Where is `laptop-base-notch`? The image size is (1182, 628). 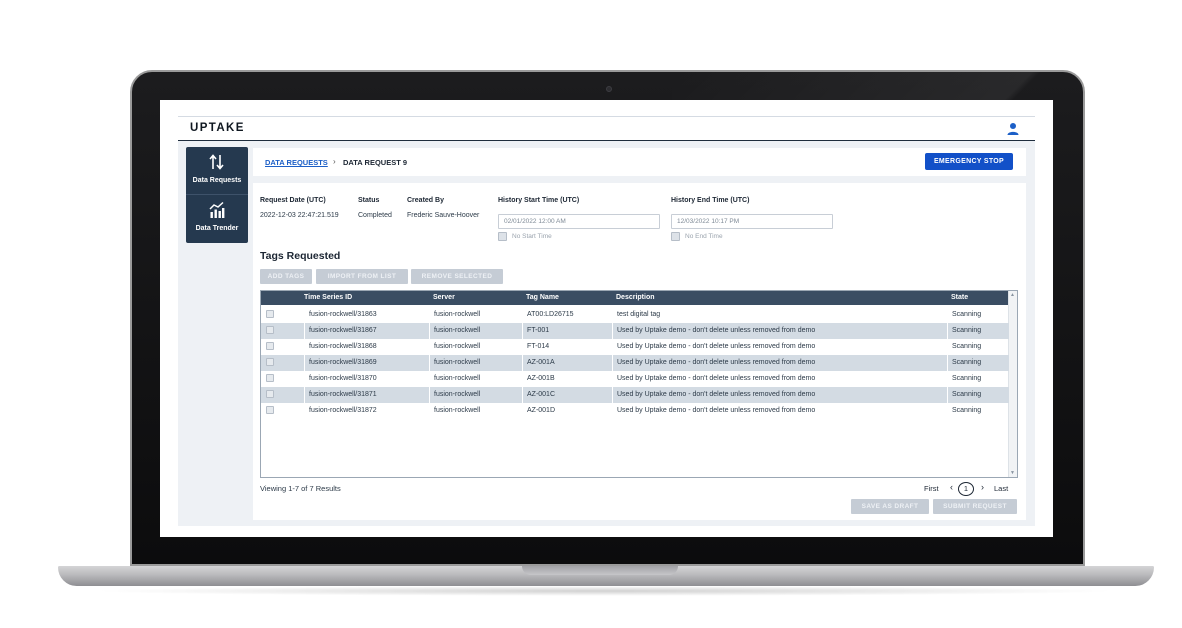
laptop-base-notch is located at coordinates (600, 570).